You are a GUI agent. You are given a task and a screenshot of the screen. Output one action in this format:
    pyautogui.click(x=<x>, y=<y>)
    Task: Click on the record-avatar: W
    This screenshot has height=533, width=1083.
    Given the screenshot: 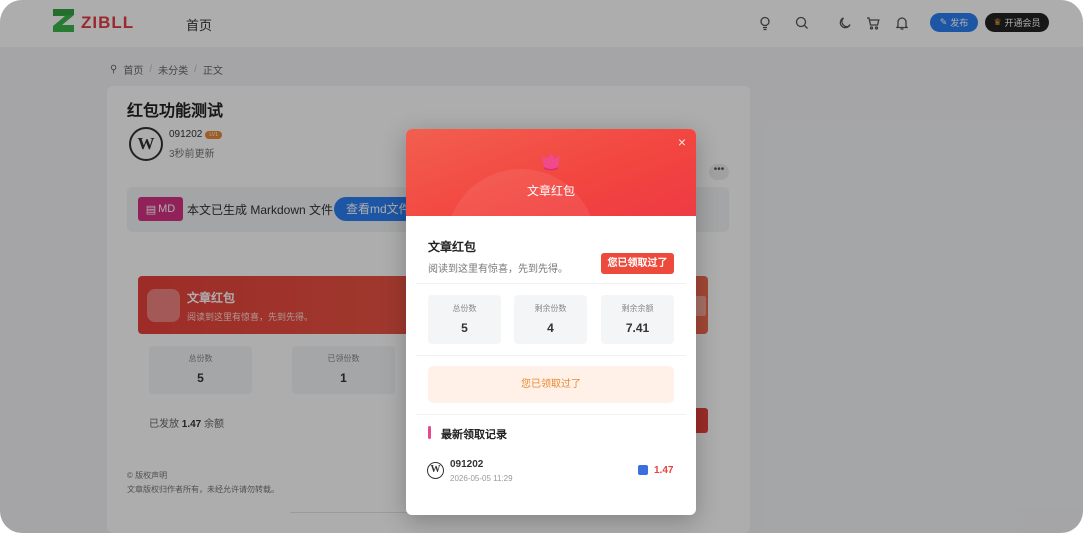 What is the action you would take?
    pyautogui.click(x=435, y=470)
    